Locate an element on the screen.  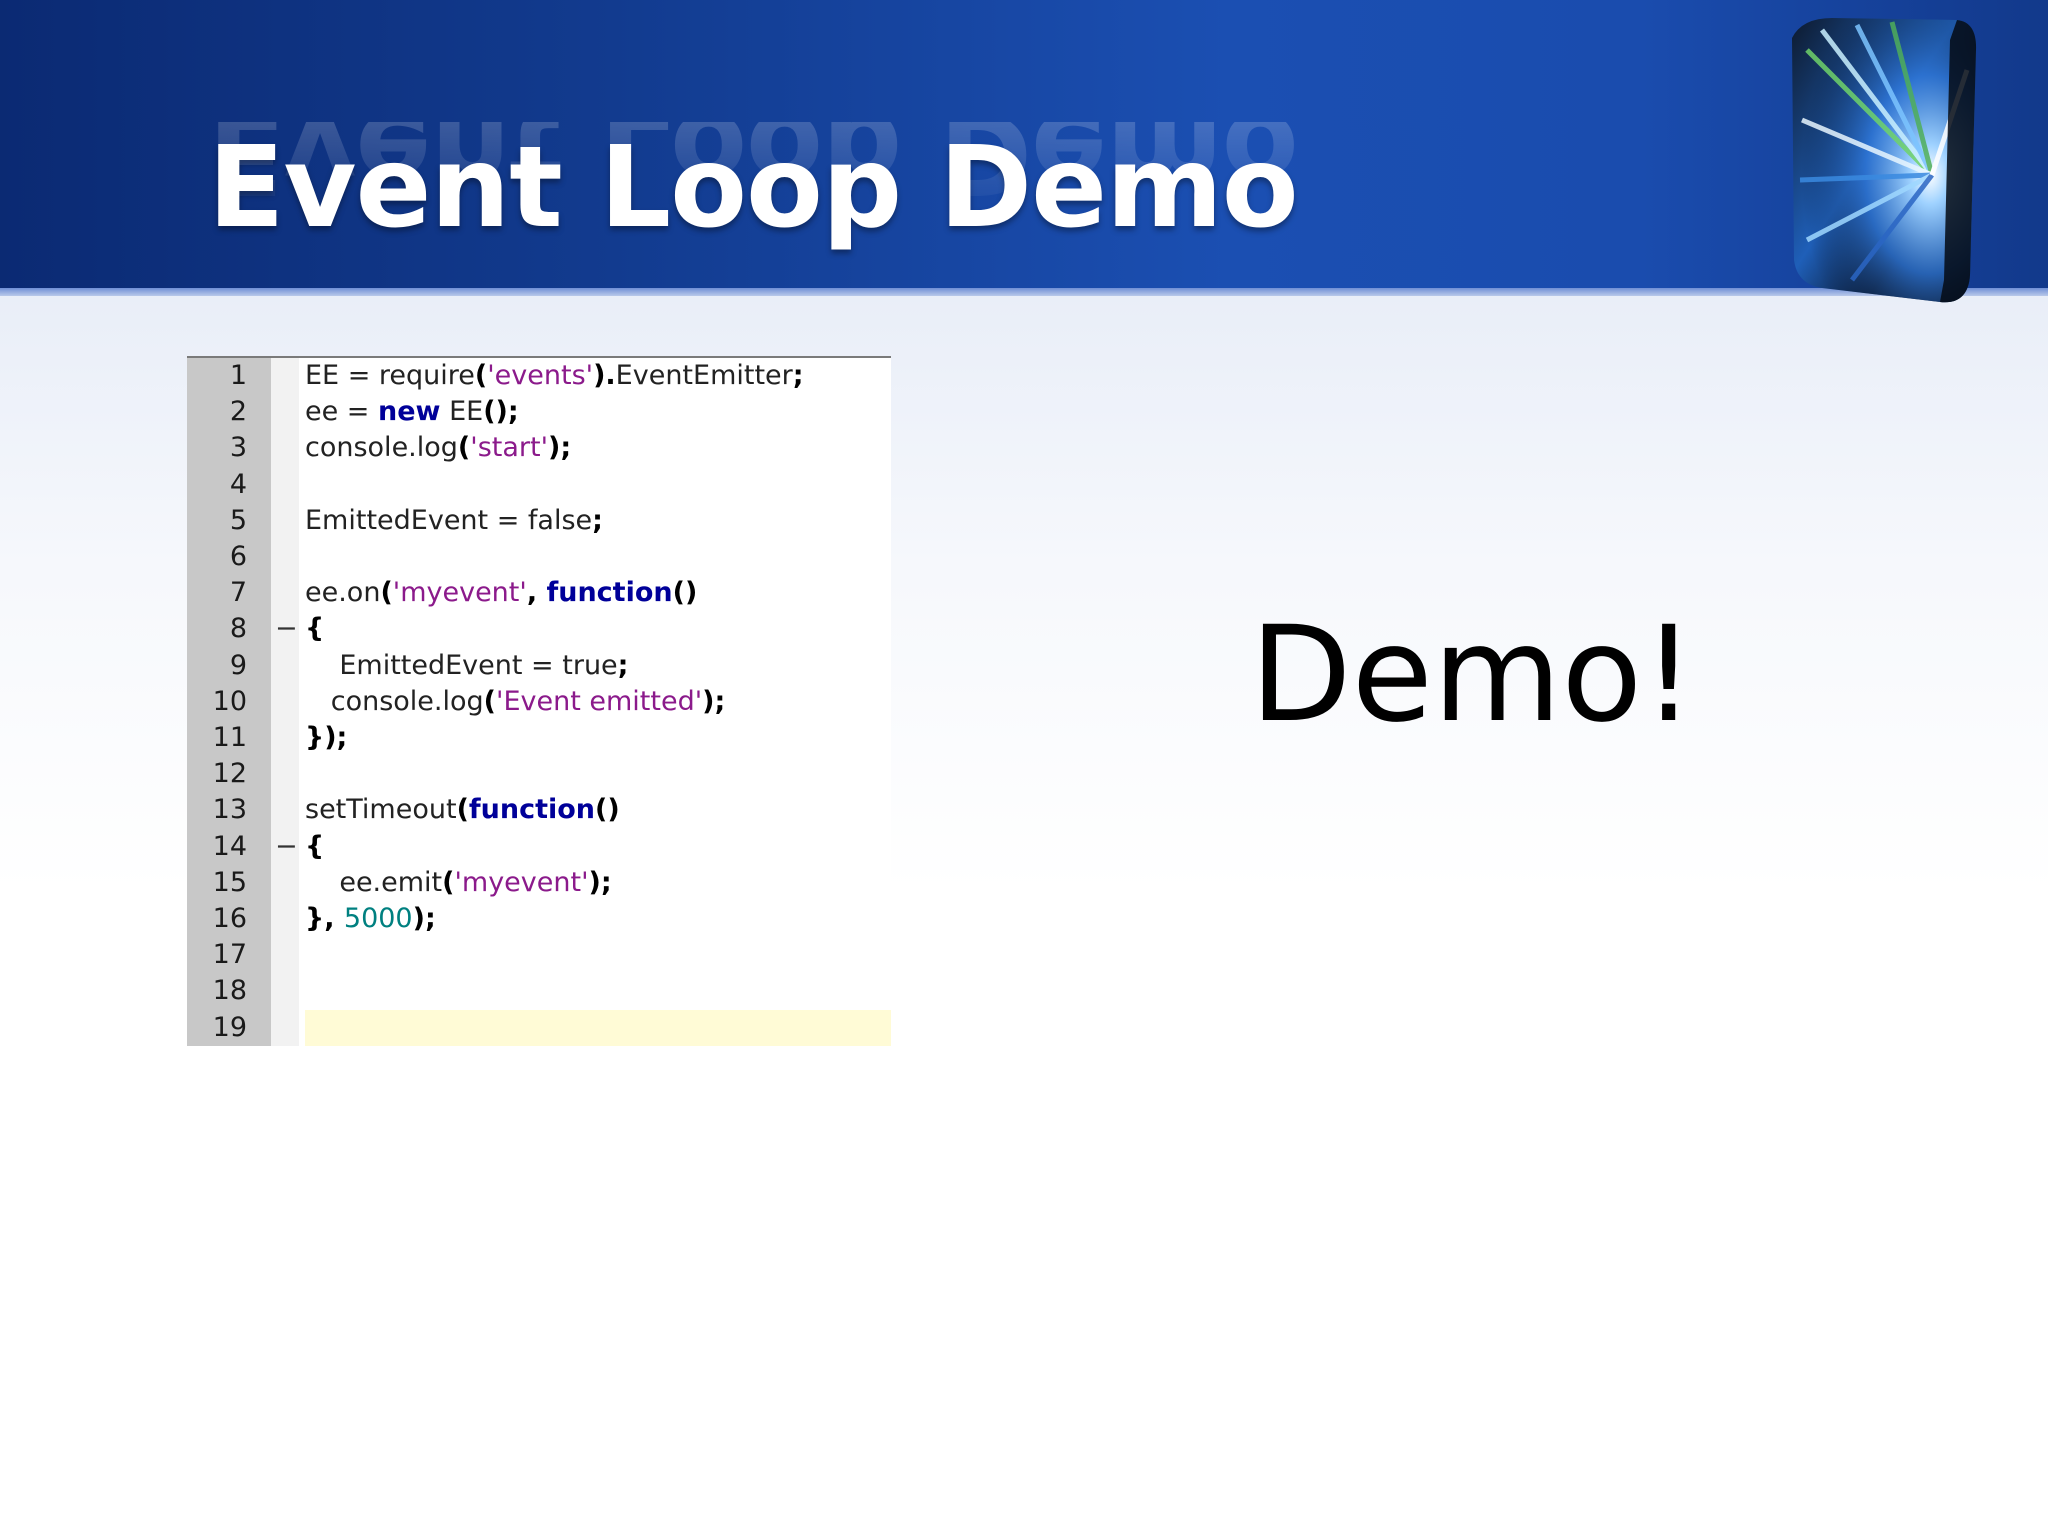
code-token: 'Event emitted' is located at coordinates (599, 701).